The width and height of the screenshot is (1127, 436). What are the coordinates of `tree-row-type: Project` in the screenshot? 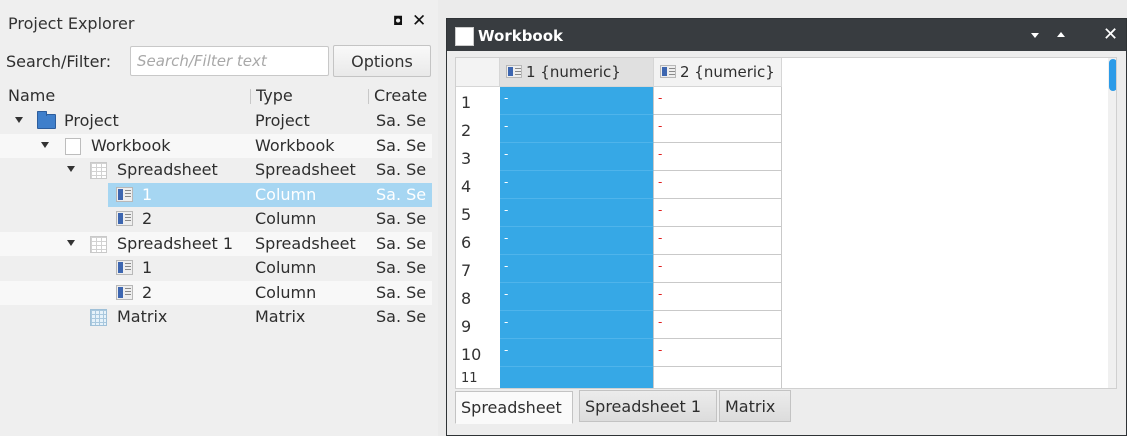 It's located at (282, 120).